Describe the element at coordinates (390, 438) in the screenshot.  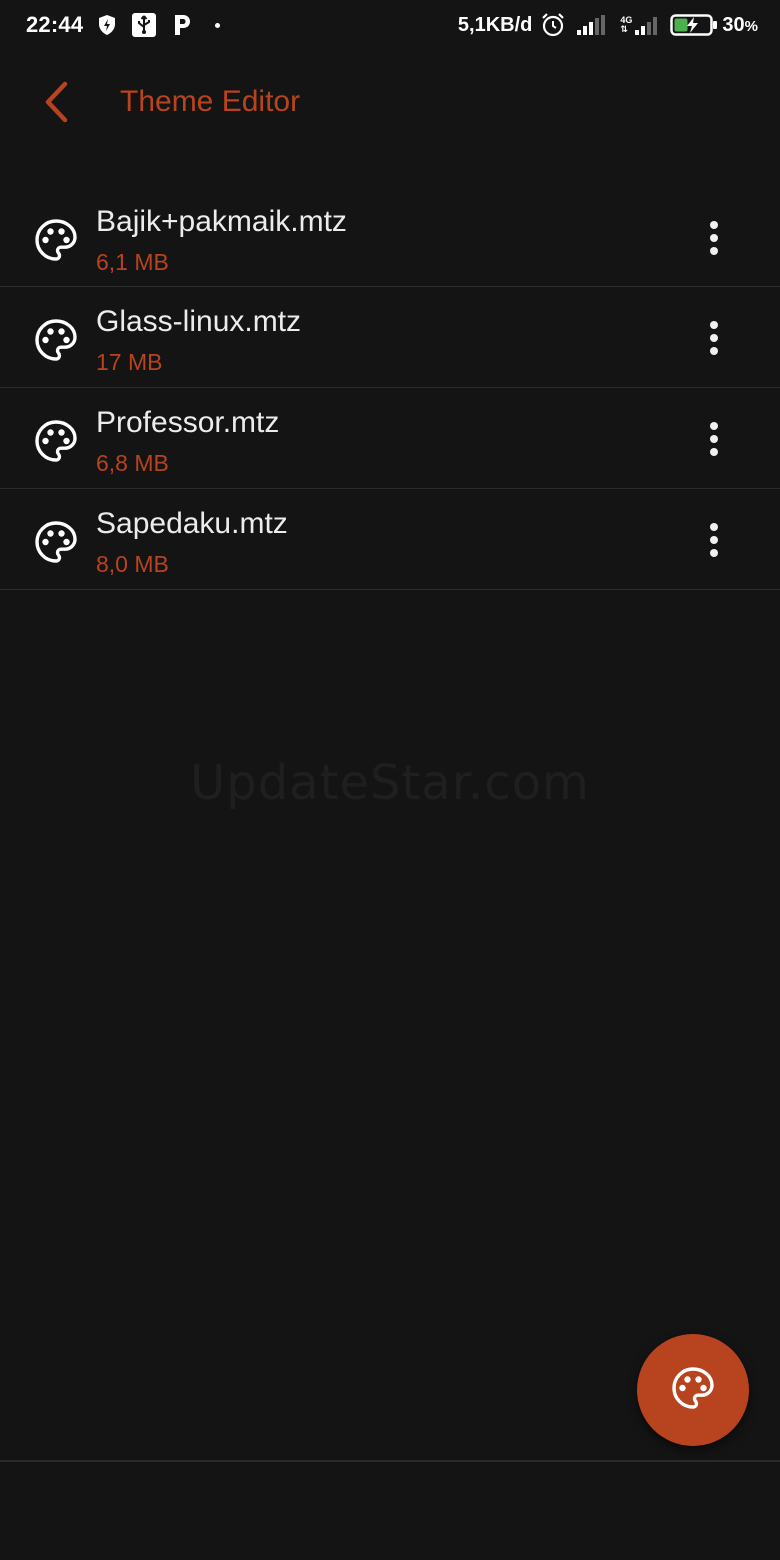
I see `list-item: Professor.mtz 6,8 MB` at that location.